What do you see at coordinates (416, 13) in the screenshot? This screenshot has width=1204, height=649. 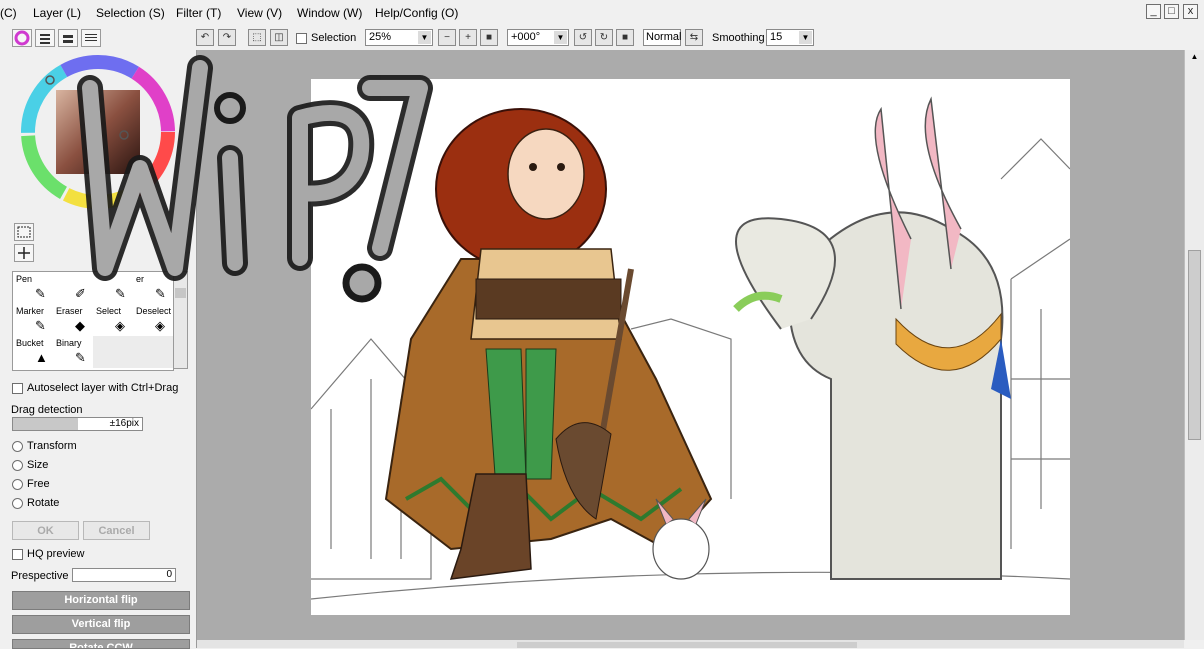 I see `menu-item-help-config: Help/Config (O)` at bounding box center [416, 13].